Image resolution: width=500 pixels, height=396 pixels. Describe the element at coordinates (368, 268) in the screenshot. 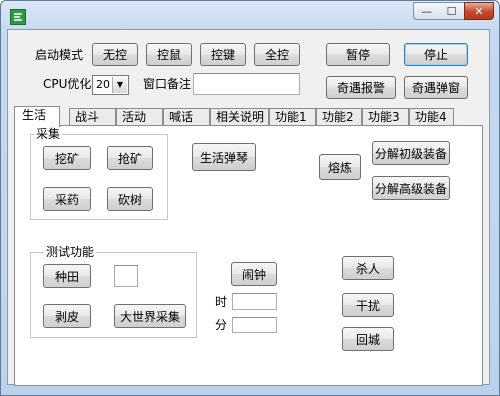

I see `kill-button: 杀人` at that location.